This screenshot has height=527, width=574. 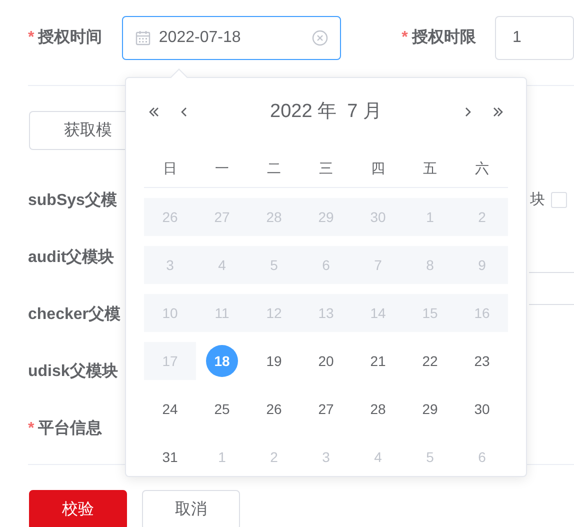 I want to click on weekday-label: 二, so click(x=274, y=168).